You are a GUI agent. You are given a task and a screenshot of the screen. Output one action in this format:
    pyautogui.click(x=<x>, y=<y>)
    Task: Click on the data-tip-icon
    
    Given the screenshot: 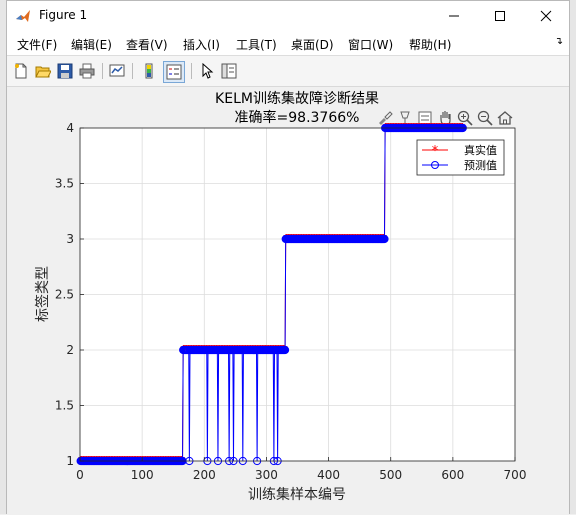 What is the action you would take?
    pyautogui.click(x=405, y=118)
    